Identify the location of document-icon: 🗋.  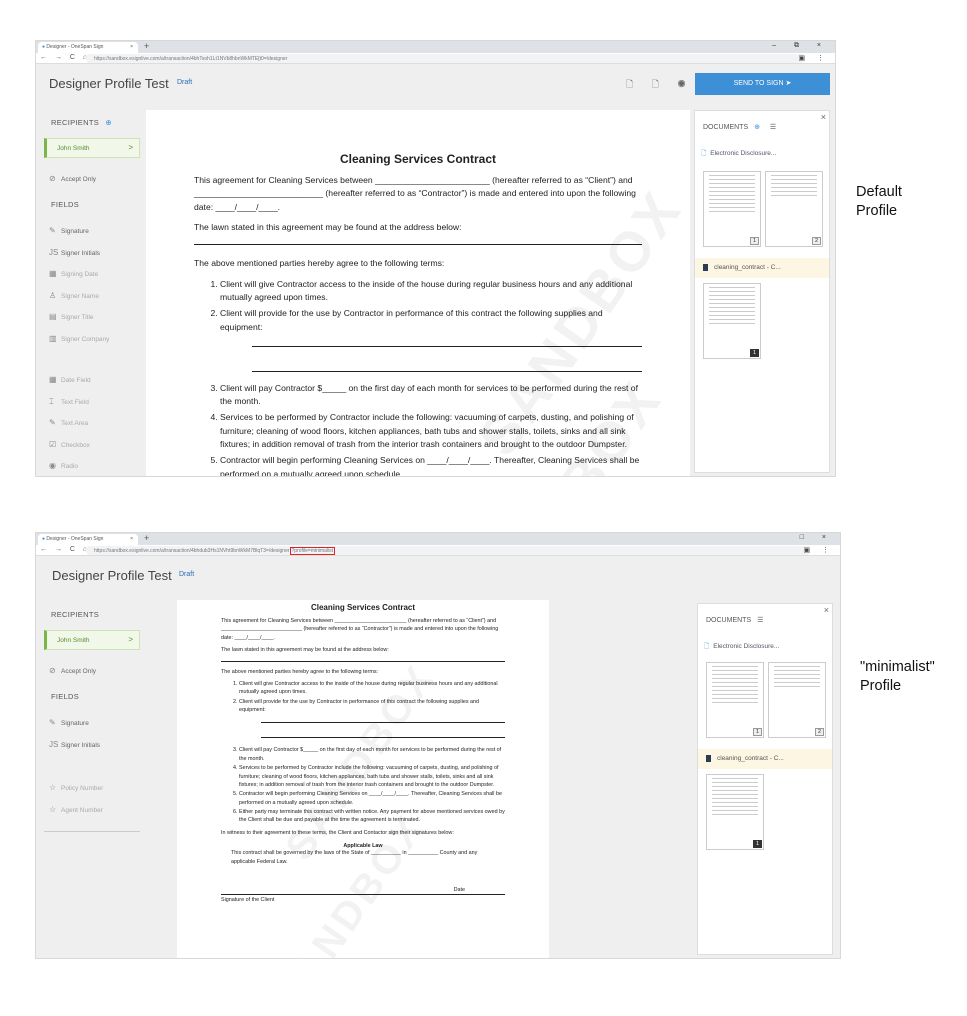
(707, 646).